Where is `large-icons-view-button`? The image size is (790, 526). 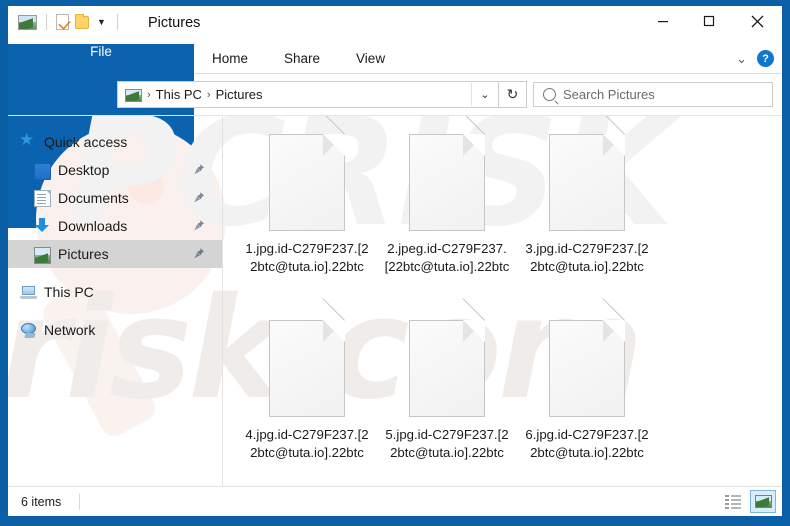 large-icons-view-button is located at coordinates (763, 501).